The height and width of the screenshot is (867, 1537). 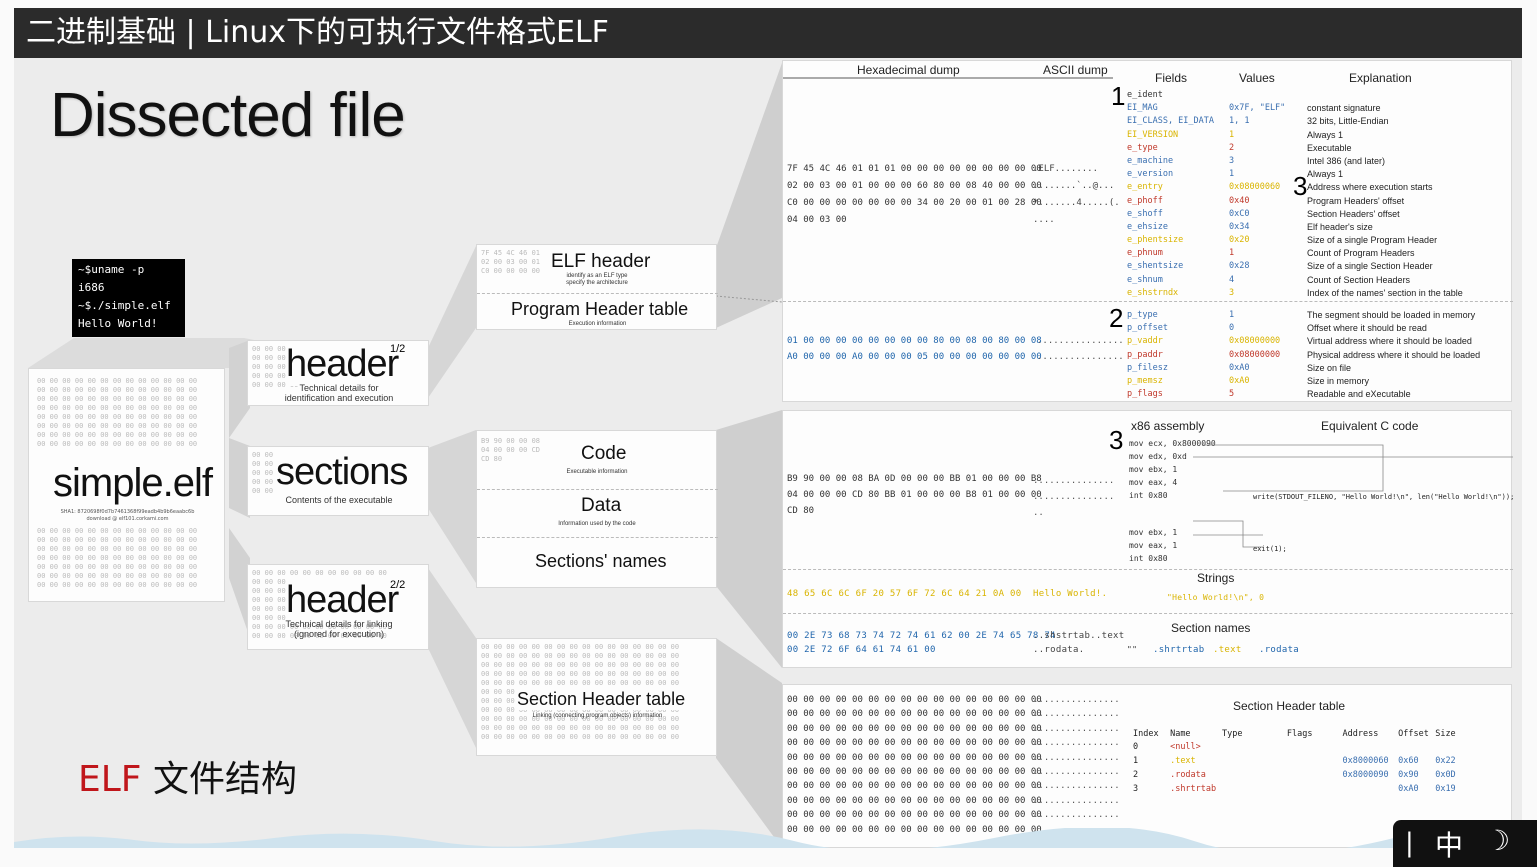 I want to click on sub-line: (ignored for execution), so click(x=339, y=634).